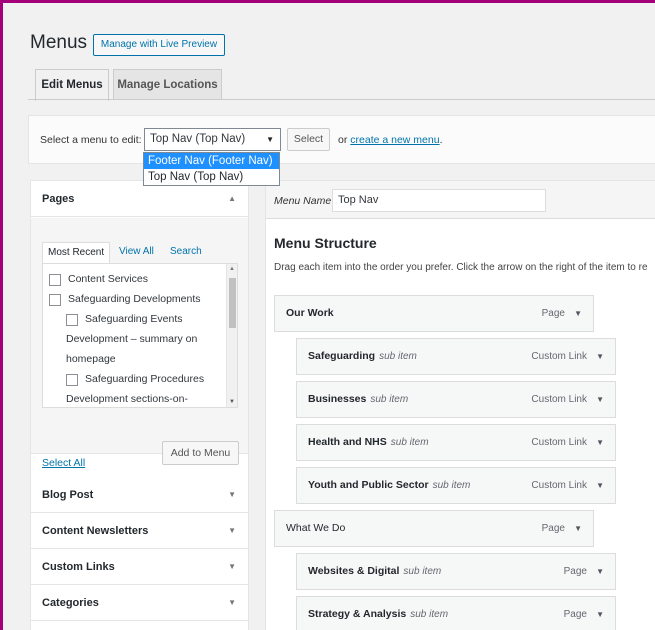 The height and width of the screenshot is (630, 655). I want to click on menu-item-what-we-do: What We Do Page ▼, so click(434, 528).